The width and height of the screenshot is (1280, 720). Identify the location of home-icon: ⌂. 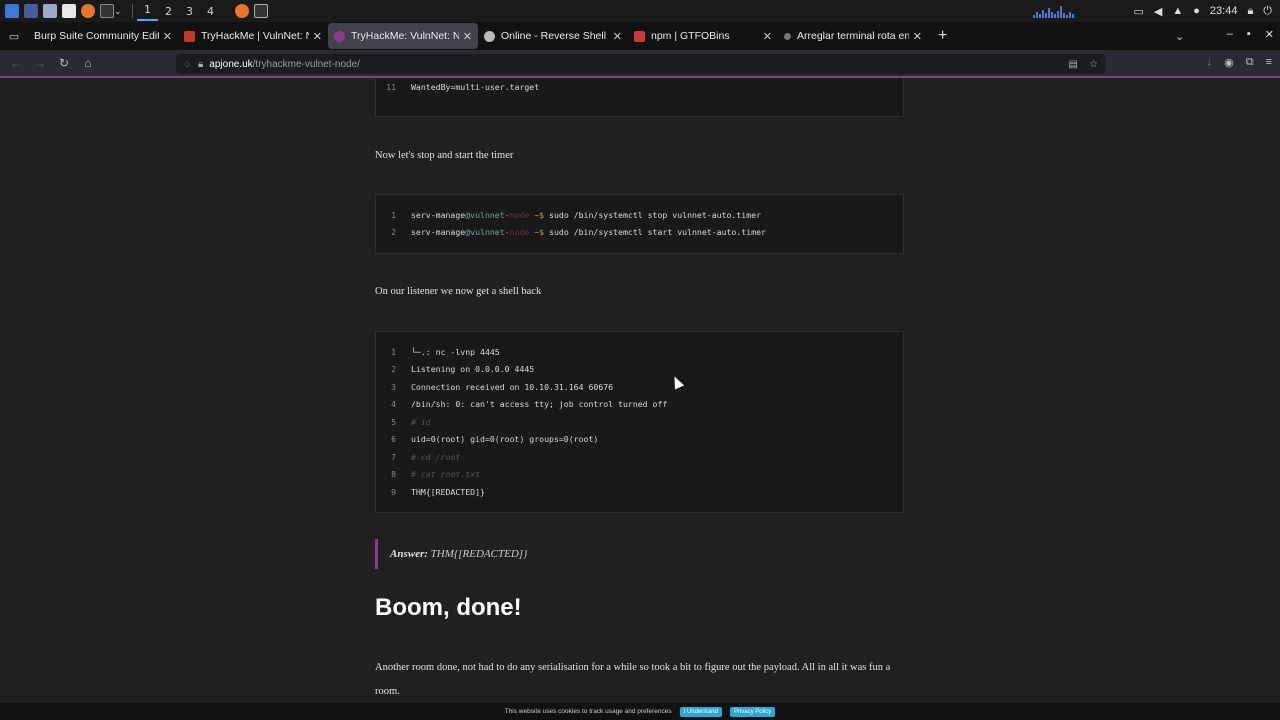
(88, 63).